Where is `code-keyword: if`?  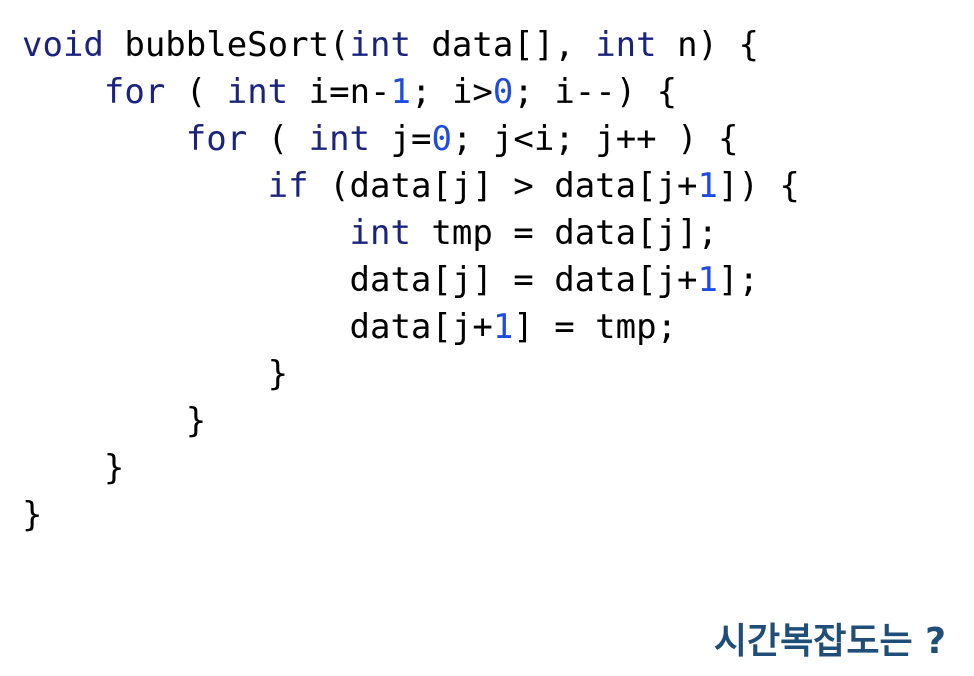
code-keyword: if is located at coordinates (288, 186).